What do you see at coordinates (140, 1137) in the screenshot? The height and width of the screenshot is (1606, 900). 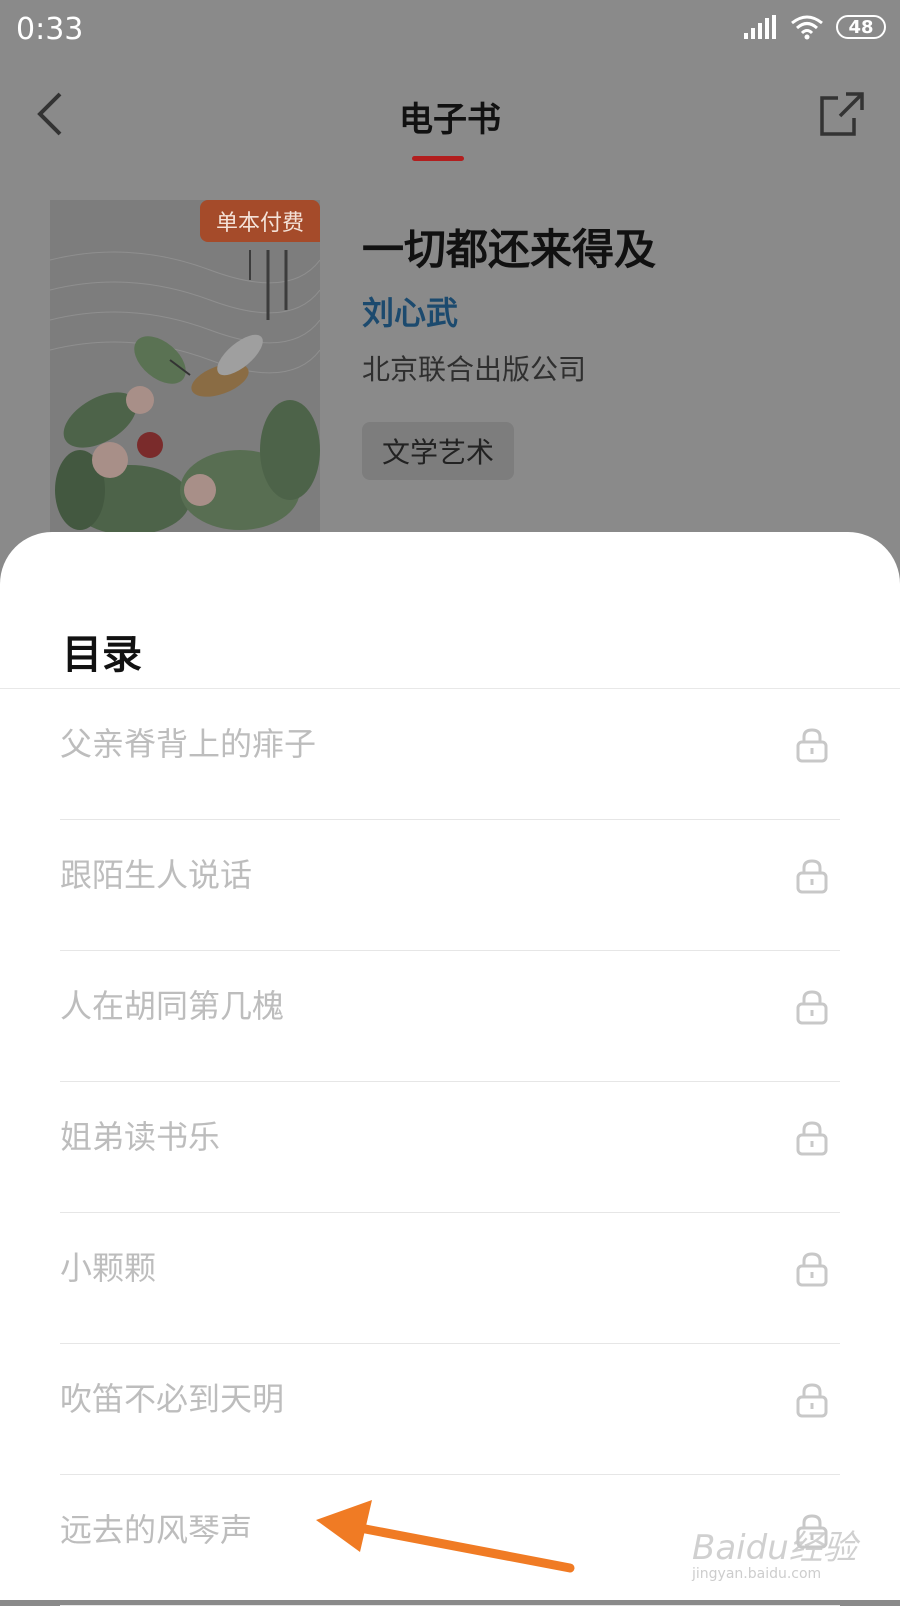 I see `toc-item-label: 姐弟读书乐` at bounding box center [140, 1137].